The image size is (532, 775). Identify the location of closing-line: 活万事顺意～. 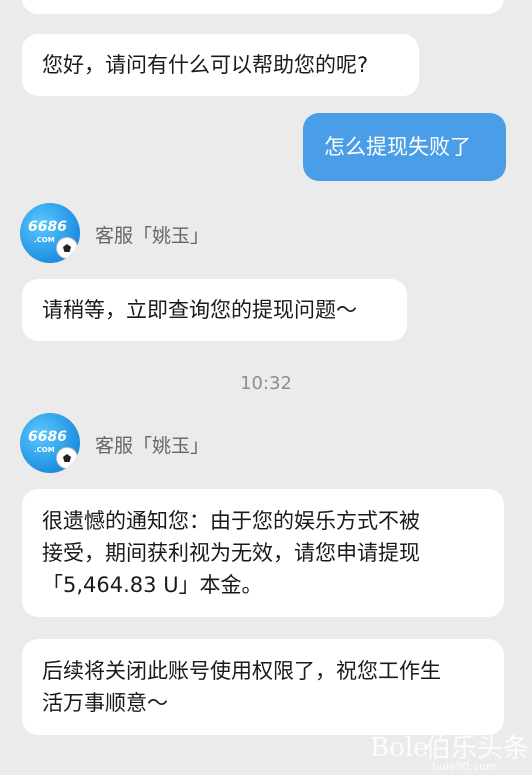
(105, 703).